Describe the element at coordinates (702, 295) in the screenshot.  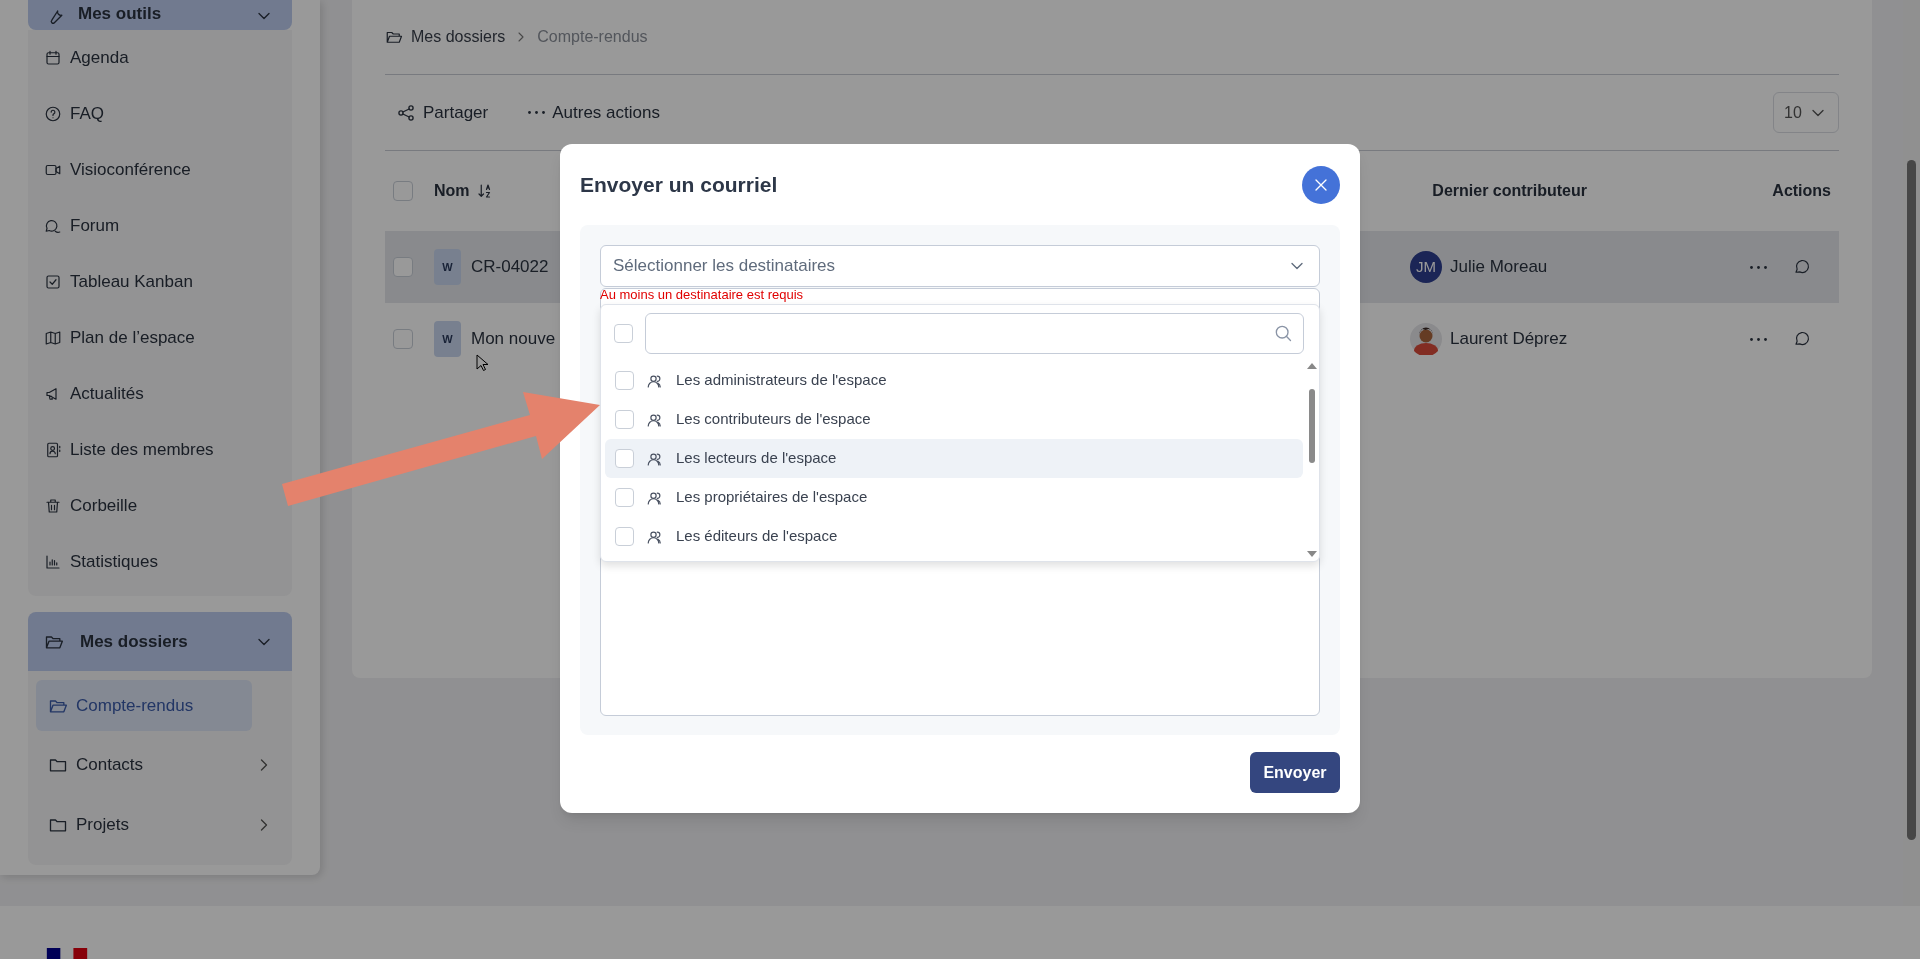
I see `error-message: Au moins un destinataire est requis` at that location.